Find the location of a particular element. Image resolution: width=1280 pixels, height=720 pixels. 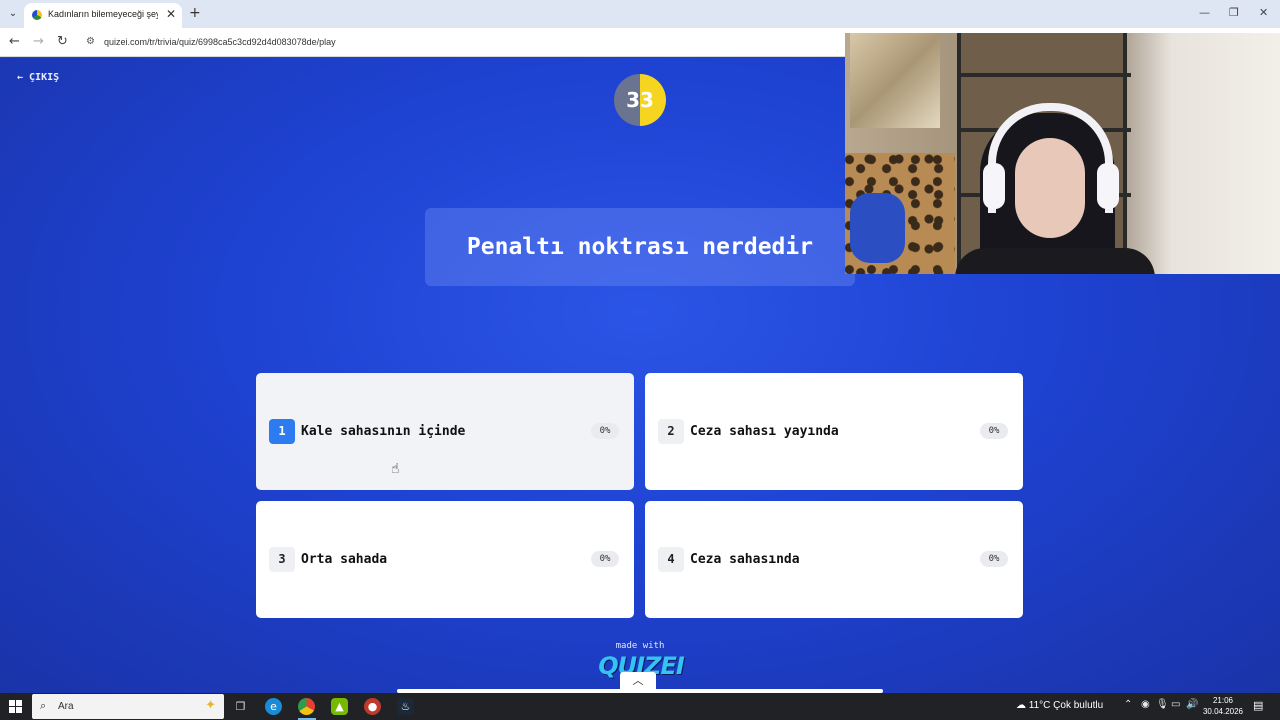

exit-label: ÇIKIŞ is located at coordinates (44, 77).